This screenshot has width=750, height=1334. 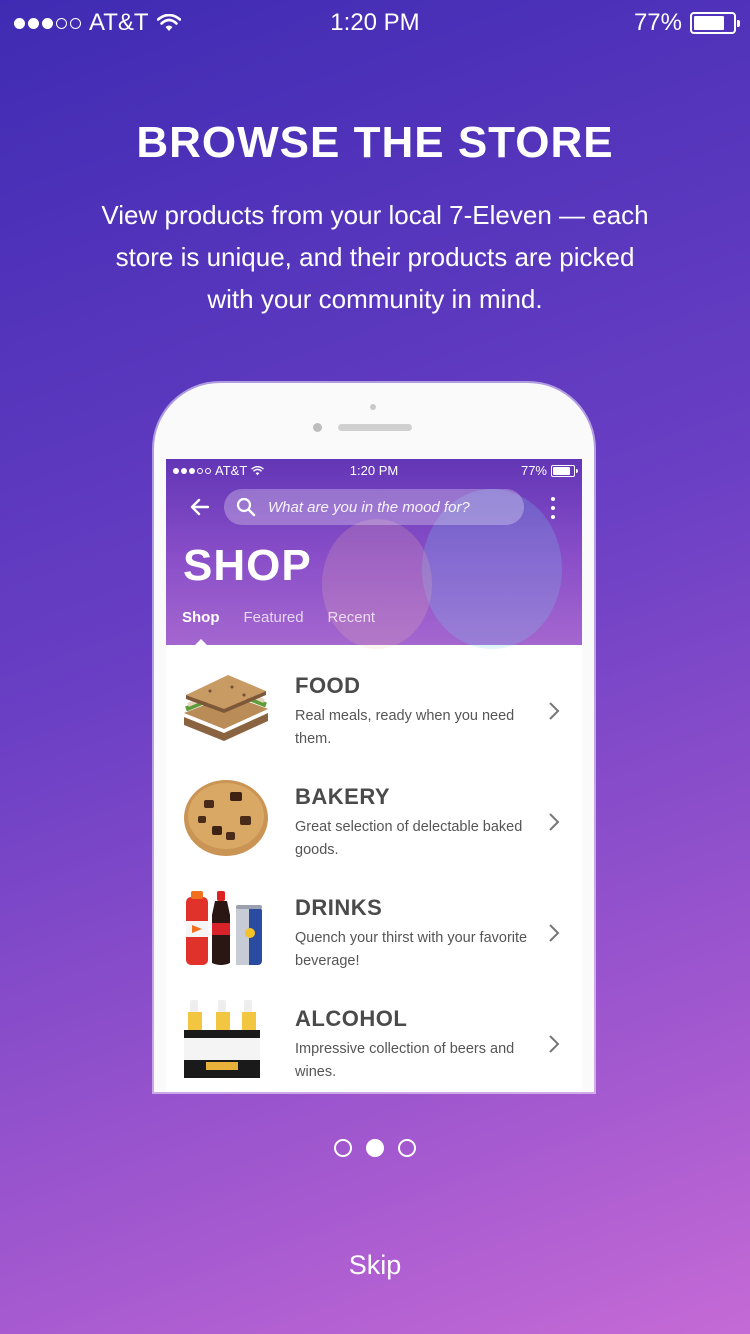 What do you see at coordinates (375, 142) in the screenshot?
I see `onboarding-title: BROWSE THE STORE` at bounding box center [375, 142].